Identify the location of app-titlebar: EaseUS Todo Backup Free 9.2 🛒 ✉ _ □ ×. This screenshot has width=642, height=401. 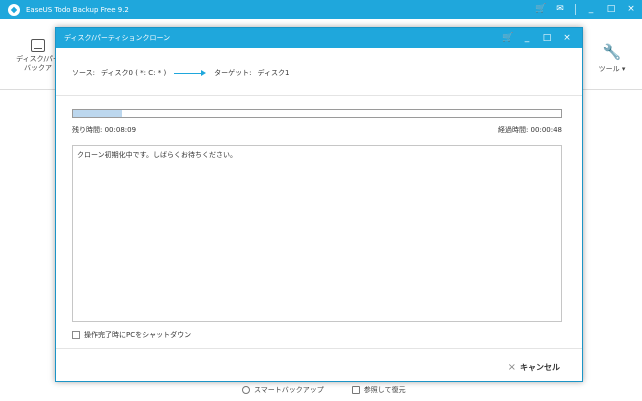
(321, 9).